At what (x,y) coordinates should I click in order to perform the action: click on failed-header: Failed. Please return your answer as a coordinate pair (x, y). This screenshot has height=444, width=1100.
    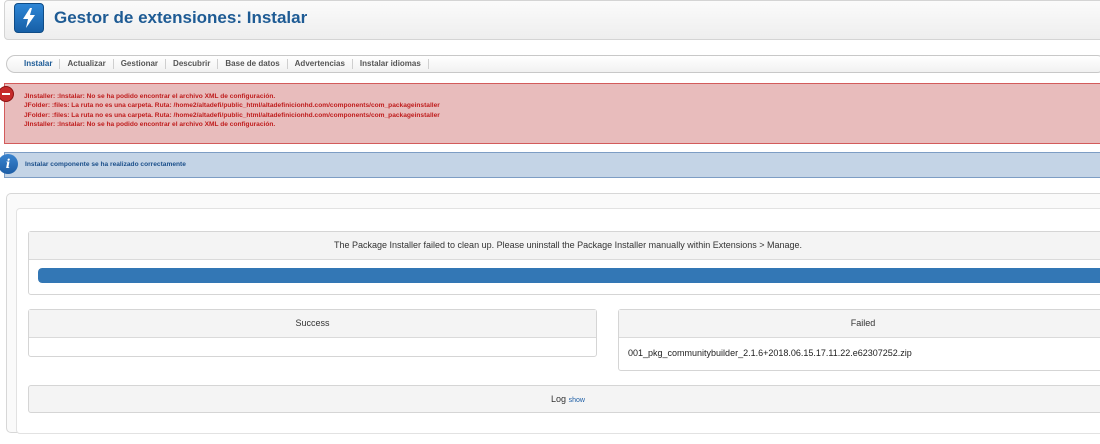
    Looking at the image, I should click on (859, 324).